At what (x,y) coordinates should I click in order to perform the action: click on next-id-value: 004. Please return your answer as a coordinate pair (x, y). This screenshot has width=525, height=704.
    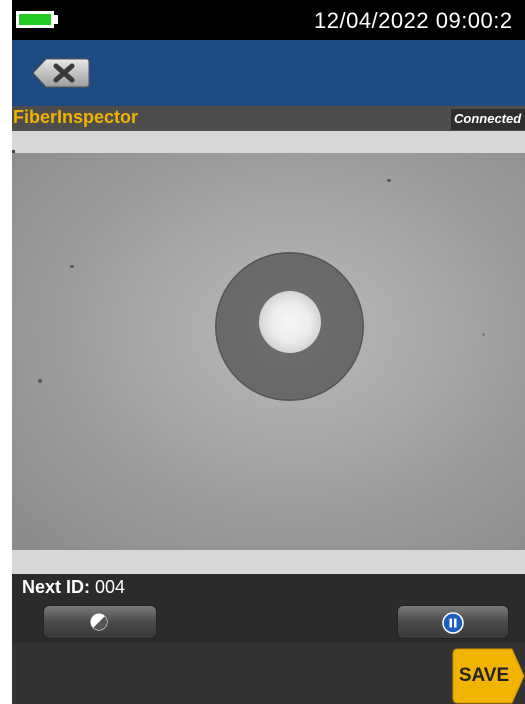
    Looking at the image, I should click on (110, 587).